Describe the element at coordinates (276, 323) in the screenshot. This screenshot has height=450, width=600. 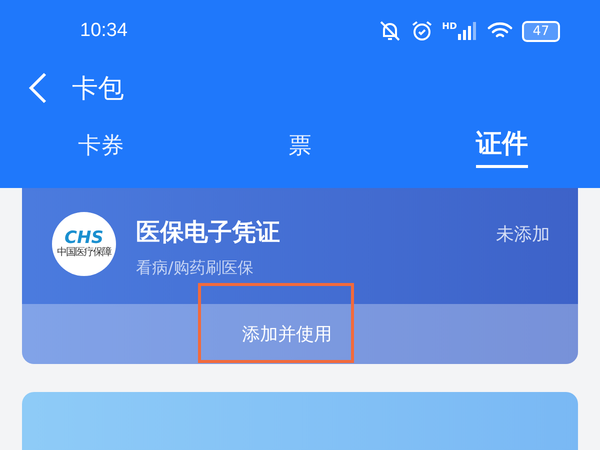
I see `add-and-use-button: 添加并使用` at that location.